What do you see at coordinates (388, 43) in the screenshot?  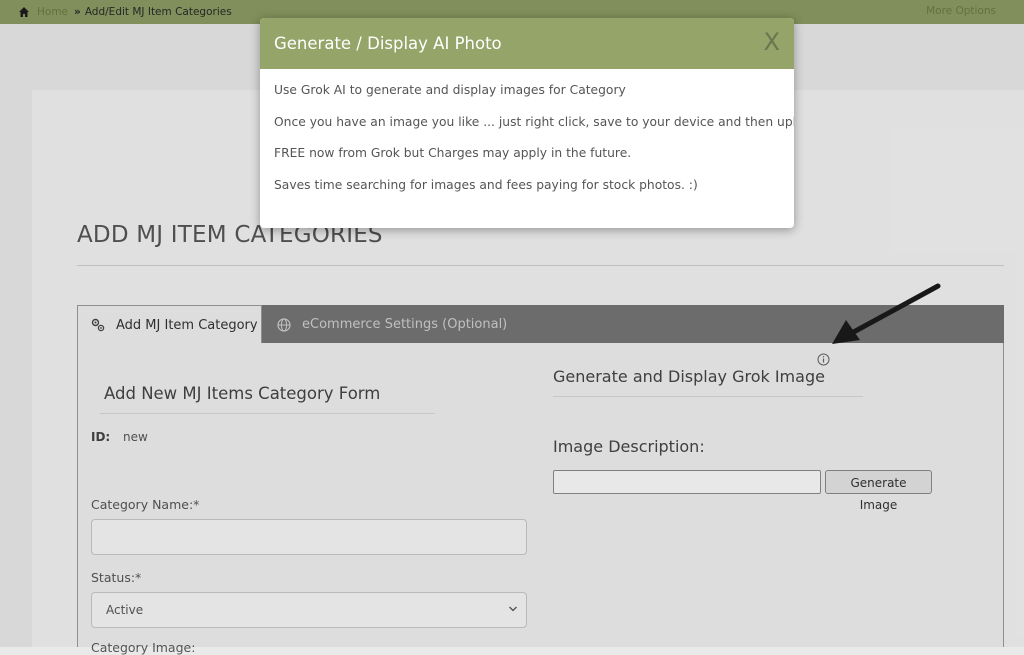 I see `modal-title: Generate / Display AI Photo` at bounding box center [388, 43].